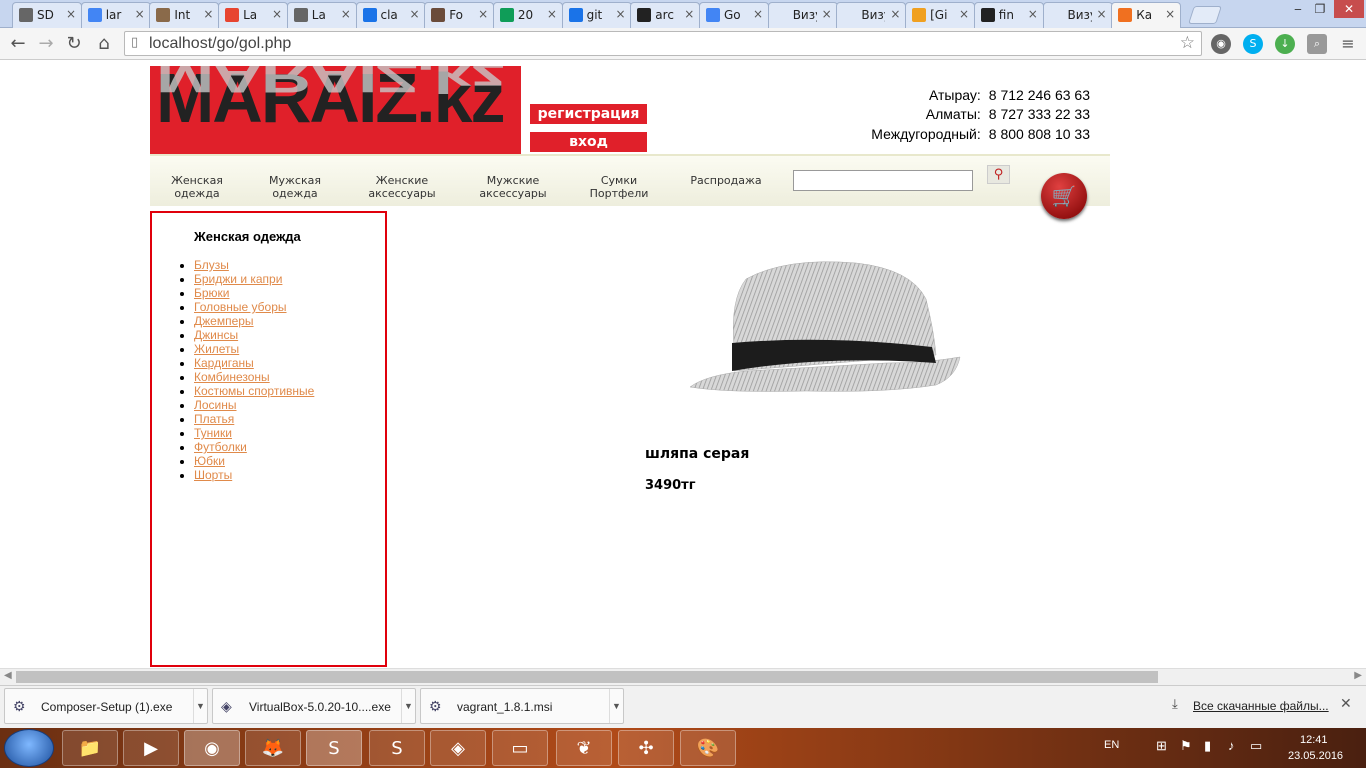  What do you see at coordinates (390, 15) in the screenshot?
I see `browser-tab: cla ×` at bounding box center [390, 15].